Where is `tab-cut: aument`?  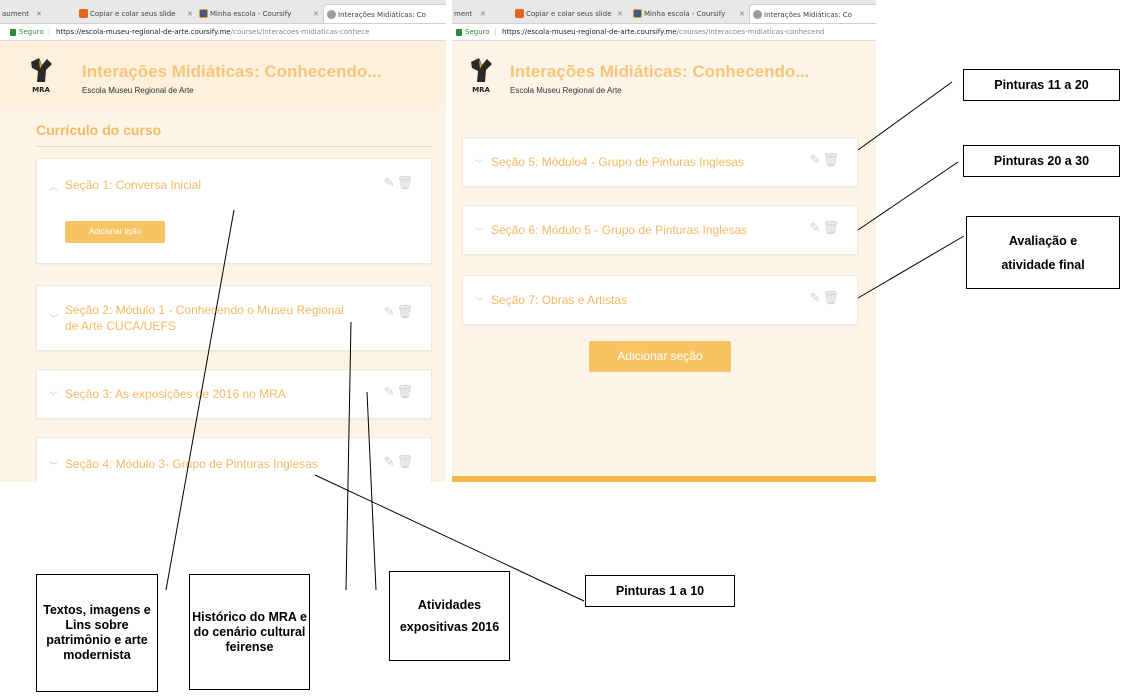 tab-cut: aument is located at coordinates (15, 13).